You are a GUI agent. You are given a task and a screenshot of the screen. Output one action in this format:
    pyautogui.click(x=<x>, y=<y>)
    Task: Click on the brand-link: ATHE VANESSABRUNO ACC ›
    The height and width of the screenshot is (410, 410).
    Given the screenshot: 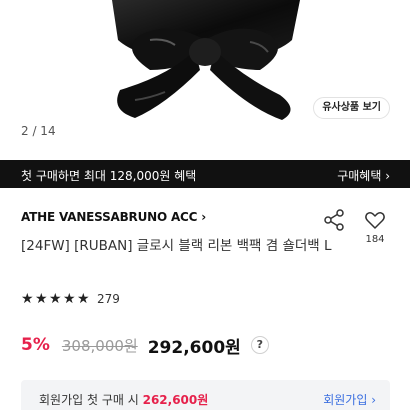 What is the action you would take?
    pyautogui.click(x=113, y=217)
    